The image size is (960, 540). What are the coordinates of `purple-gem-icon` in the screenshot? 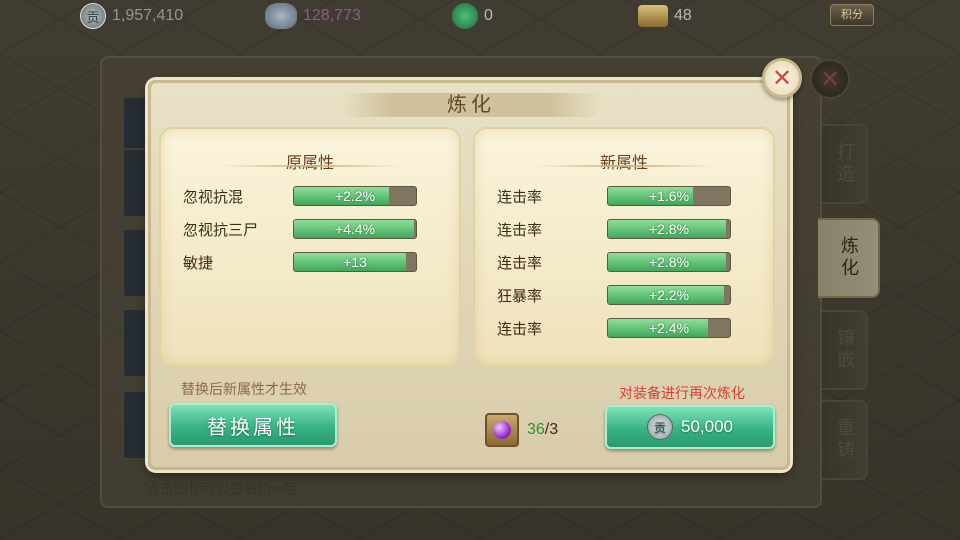 It's located at (502, 430).